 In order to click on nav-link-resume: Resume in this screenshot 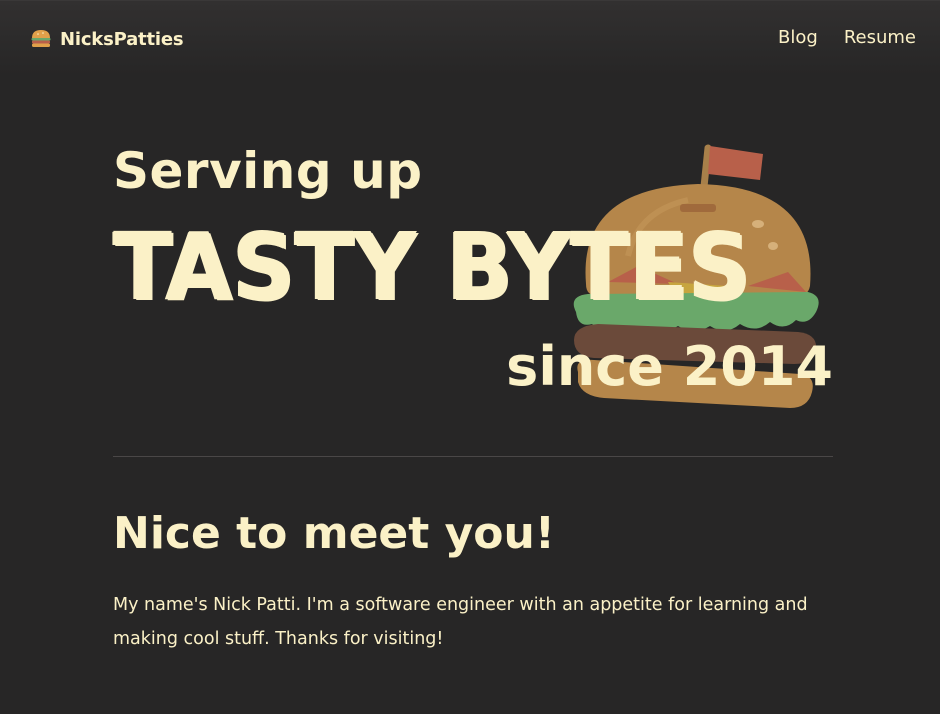, I will do `click(880, 37)`.